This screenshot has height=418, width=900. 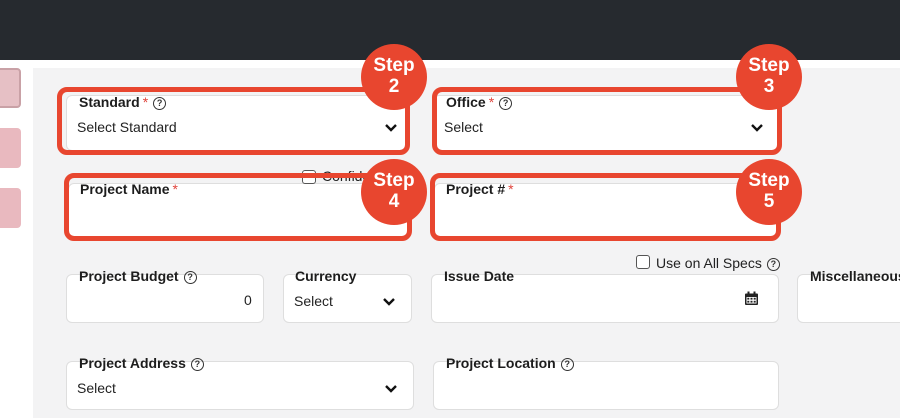 I want to click on use-on-all-specs-checkbox, so click(x=643, y=262).